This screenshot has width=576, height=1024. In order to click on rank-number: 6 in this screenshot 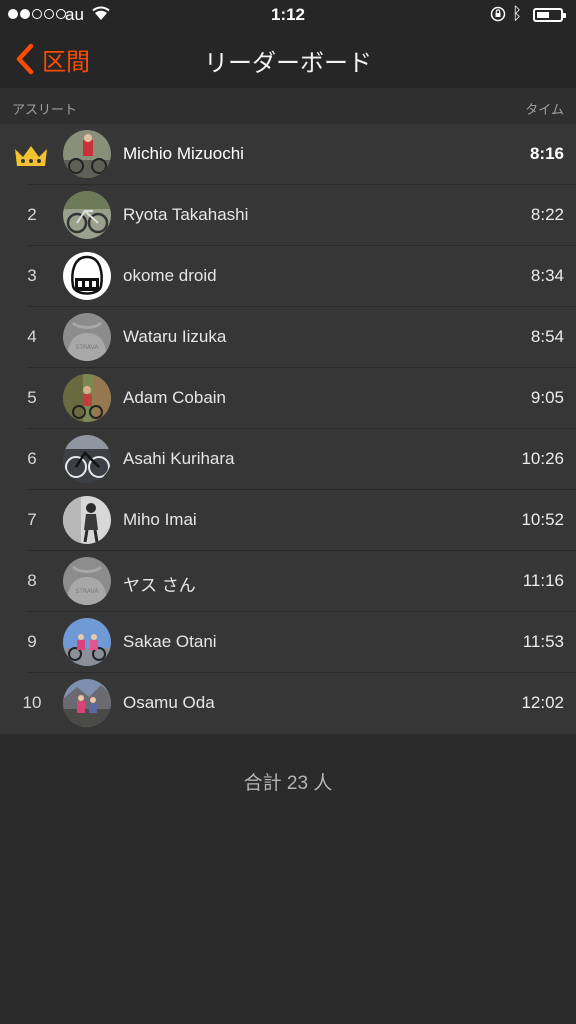, I will do `click(32, 458)`.